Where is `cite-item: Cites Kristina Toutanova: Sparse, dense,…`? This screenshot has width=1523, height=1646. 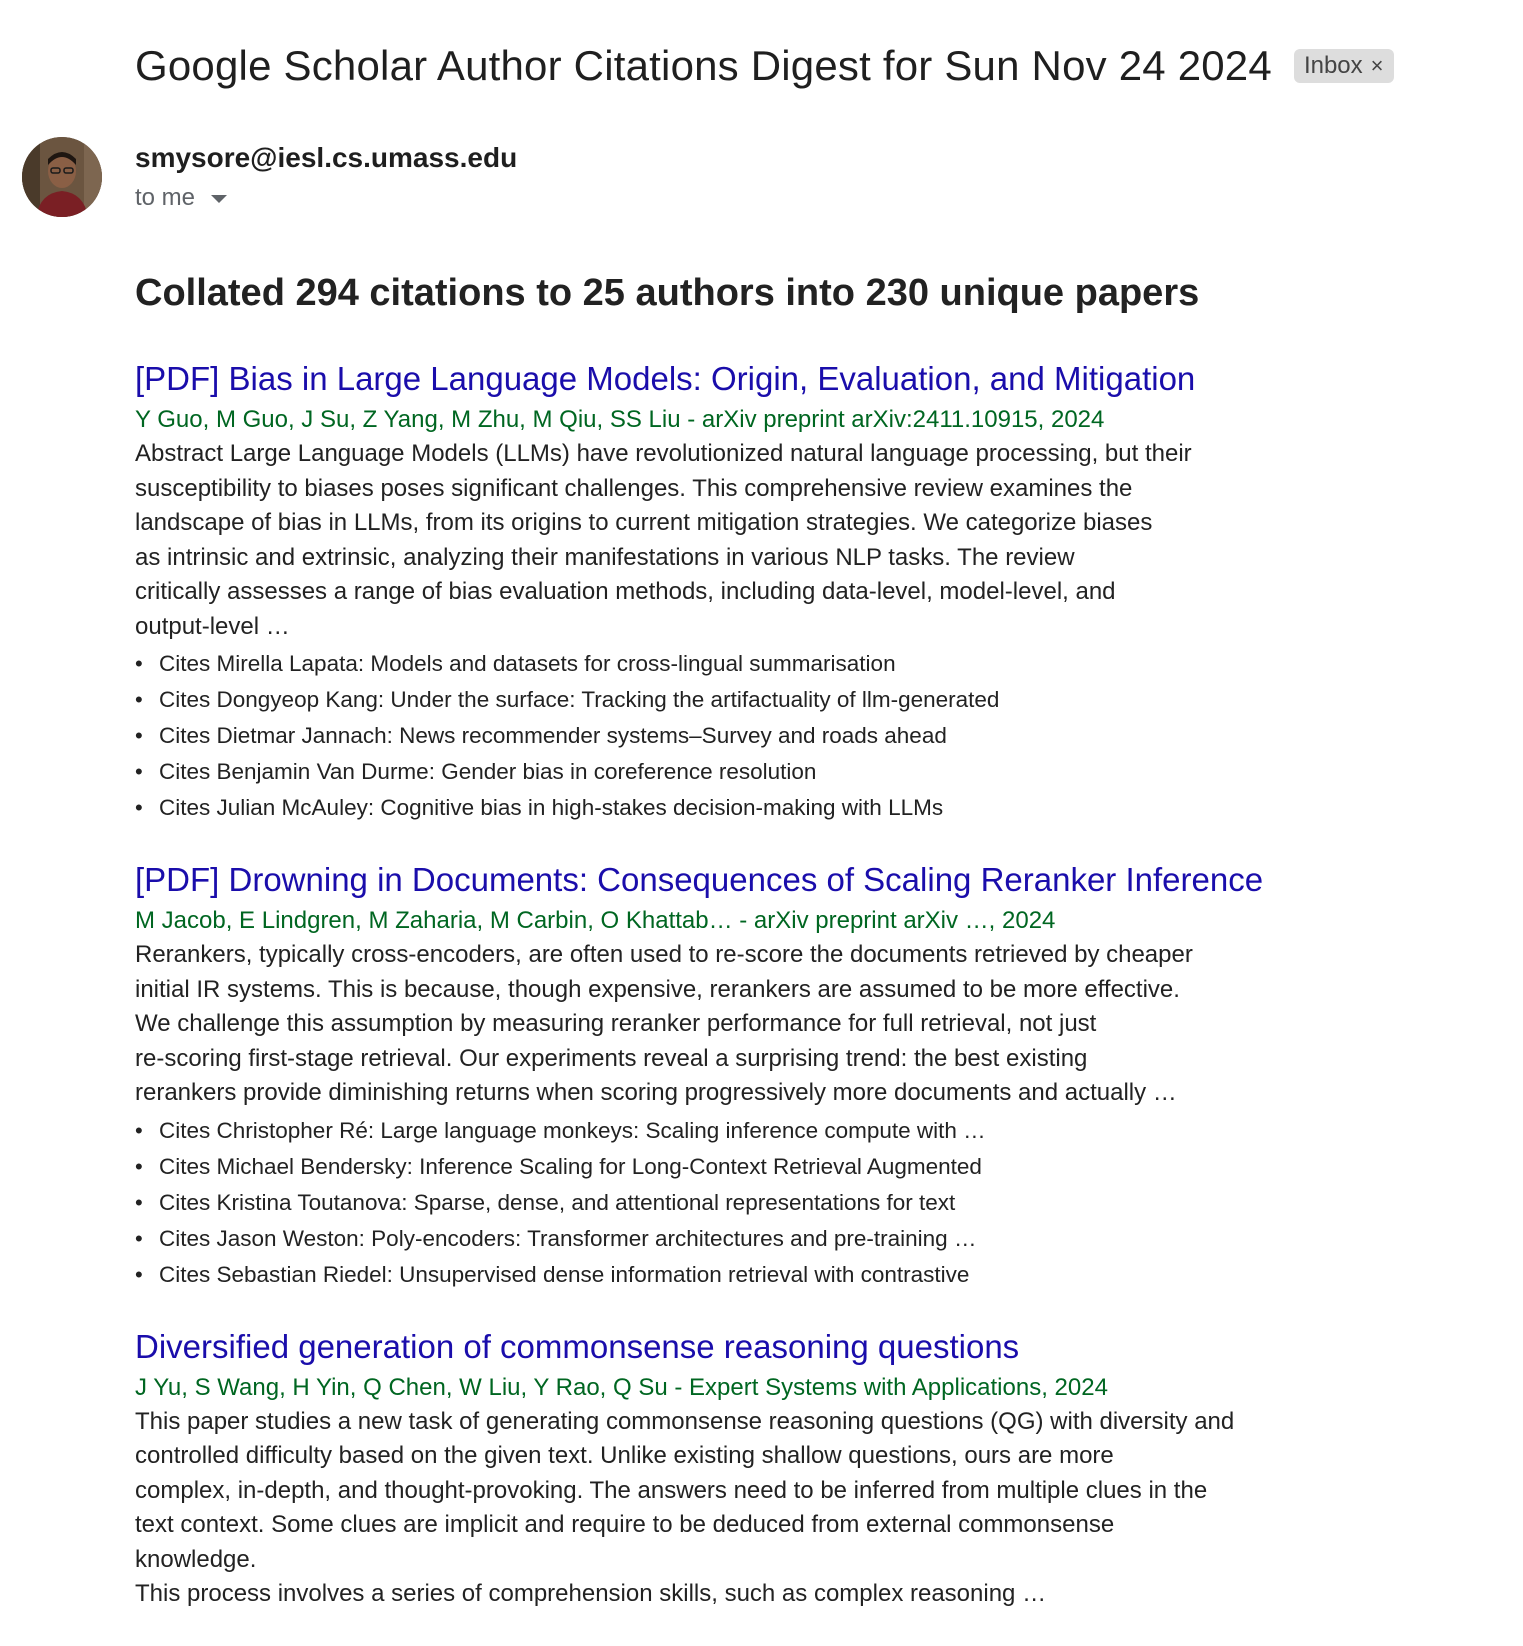
cite-item: Cites Kristina Toutanova: Sparse, dense,… is located at coordinates (765, 1203).